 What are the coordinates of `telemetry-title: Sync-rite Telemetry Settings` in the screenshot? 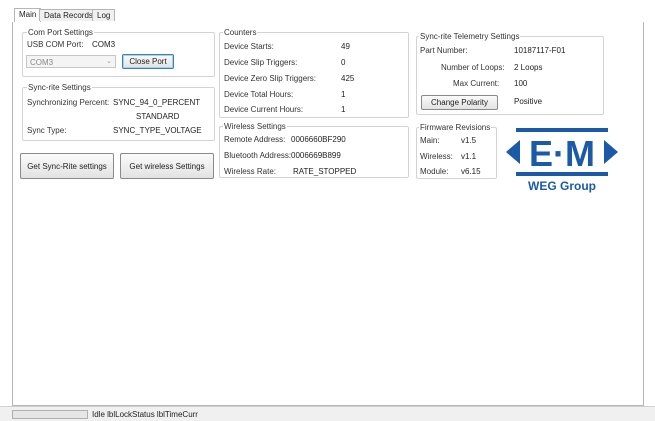 It's located at (470, 36).